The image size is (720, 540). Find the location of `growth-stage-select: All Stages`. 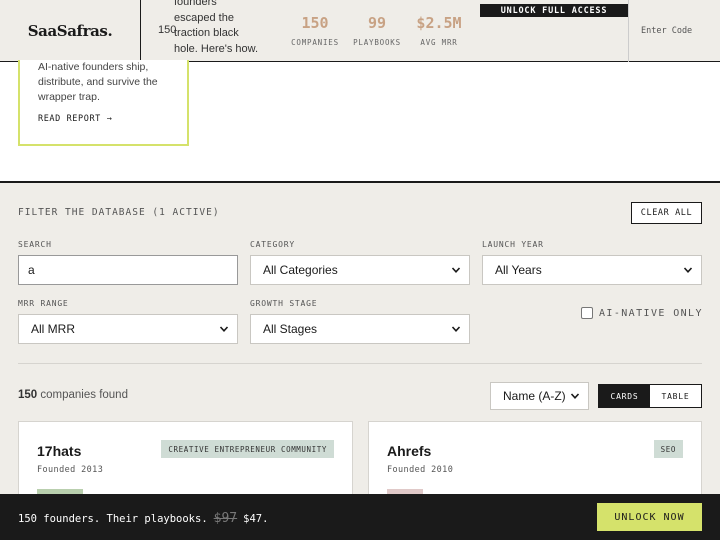

growth-stage-select: All Stages is located at coordinates (360, 329).